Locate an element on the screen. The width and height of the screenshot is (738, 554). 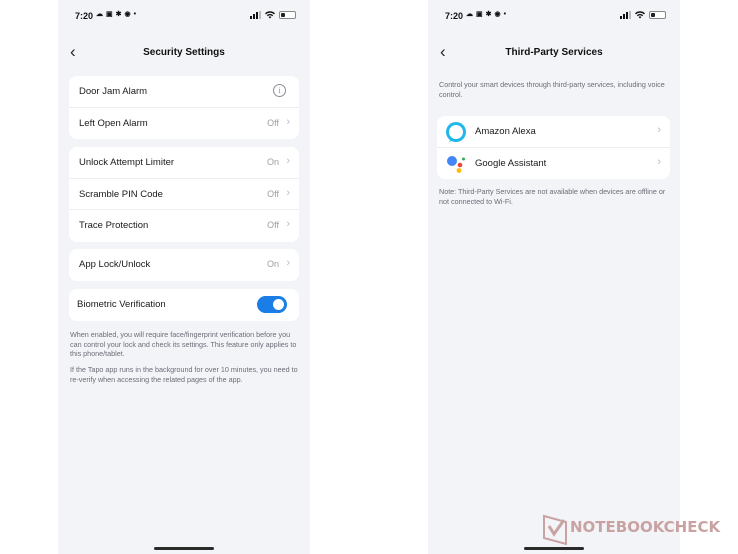
setting-row-app-lock-unlock: App Lock/Unlock On › is located at coordinates (184, 265).